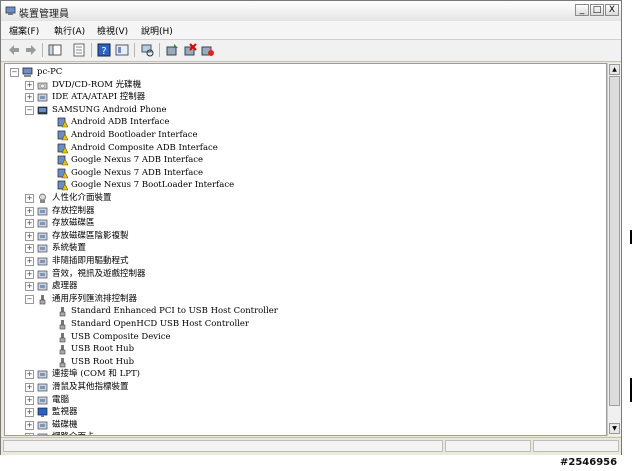  I want to click on root-label: pc-PC, so click(50, 72).